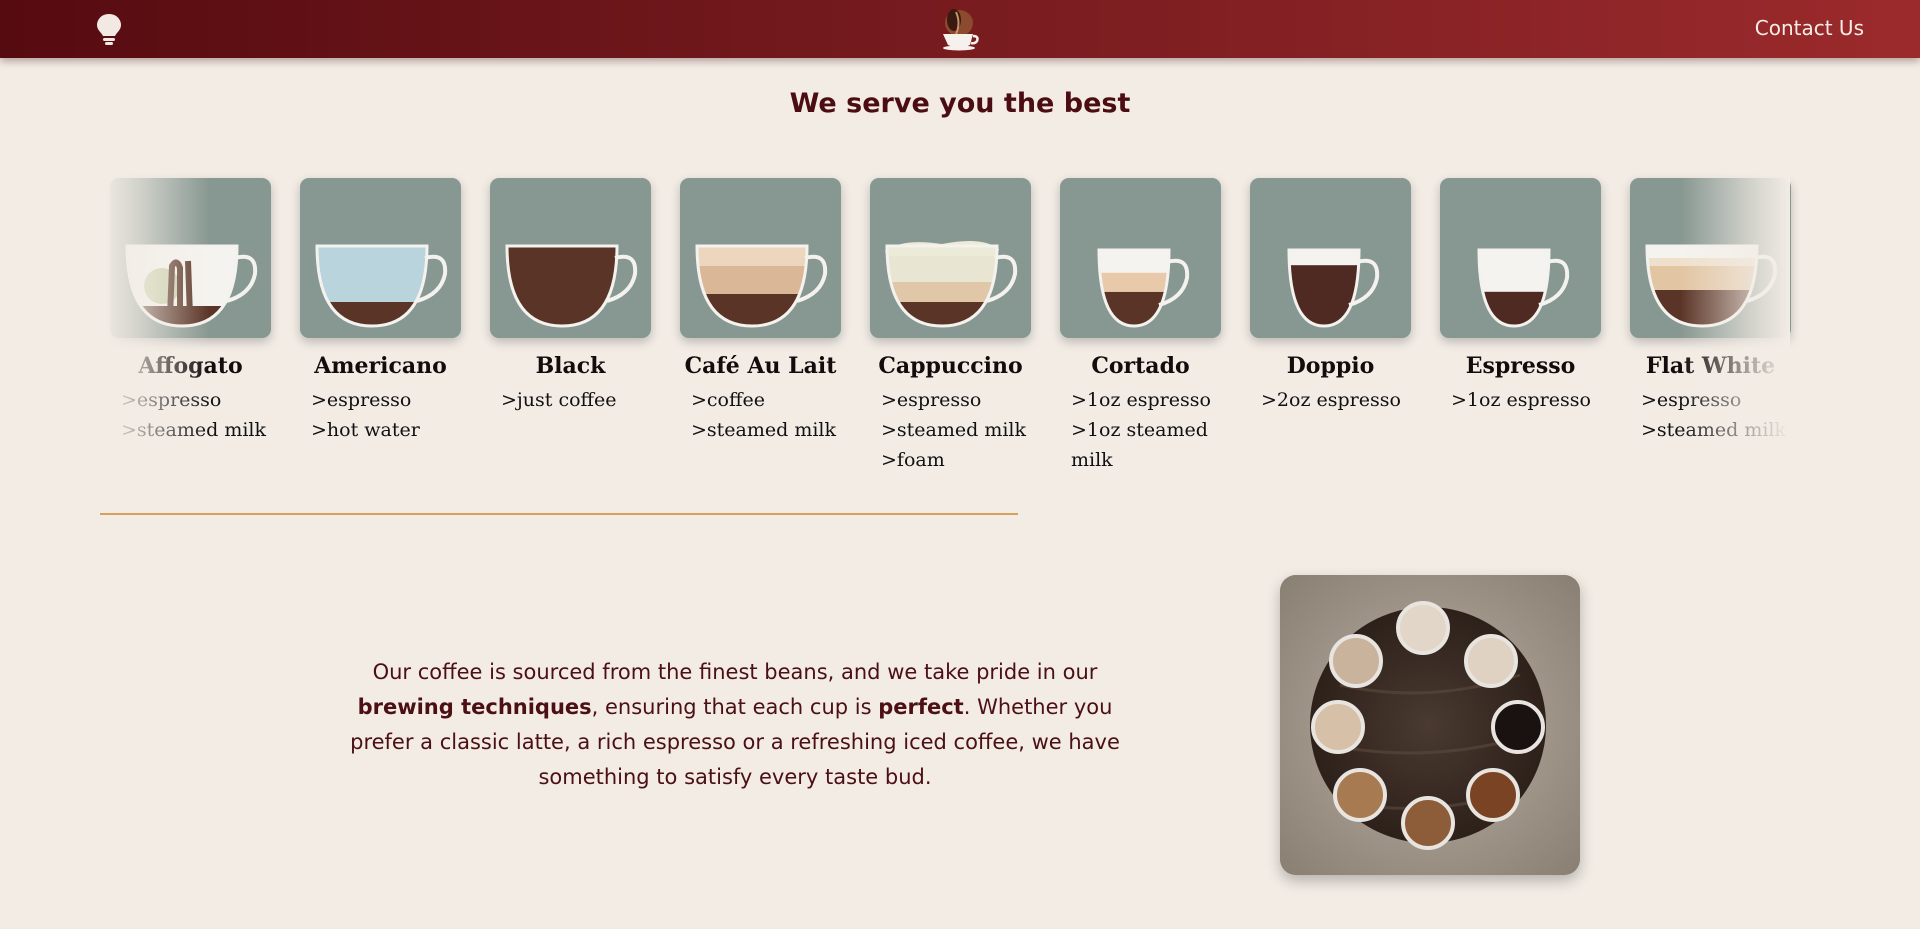 Image resolution: width=1920 pixels, height=929 pixels. I want to click on menu-item: Cappuccino >espresso >steamed milk >foam, so click(950, 326).